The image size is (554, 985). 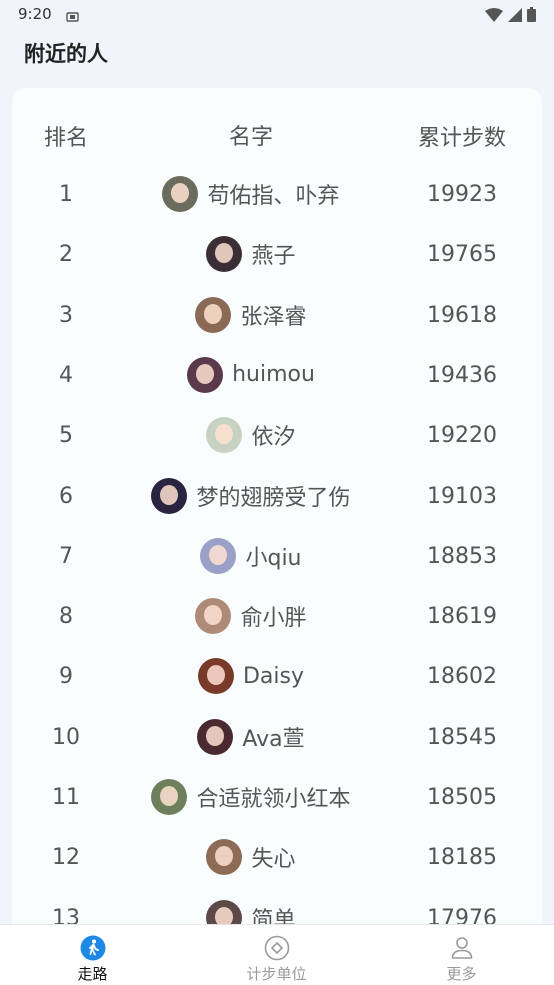 I want to click on rank-number: 8, so click(x=66, y=617).